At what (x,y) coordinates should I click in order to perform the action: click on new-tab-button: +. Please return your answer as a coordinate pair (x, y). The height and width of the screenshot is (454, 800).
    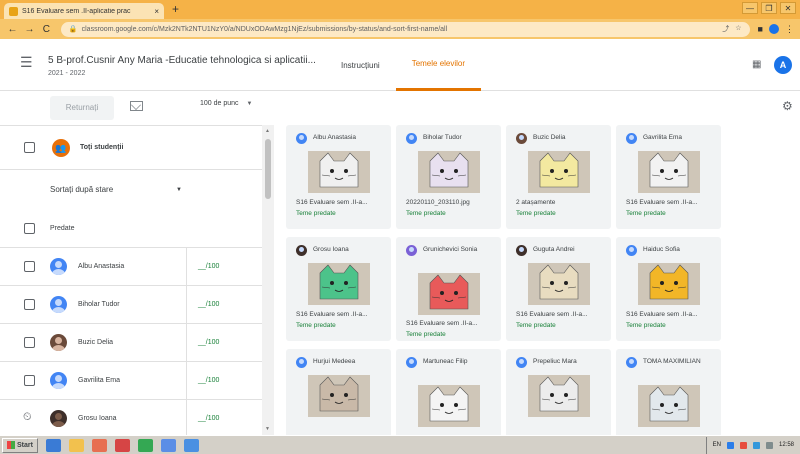
    Looking at the image, I should click on (175, 9).